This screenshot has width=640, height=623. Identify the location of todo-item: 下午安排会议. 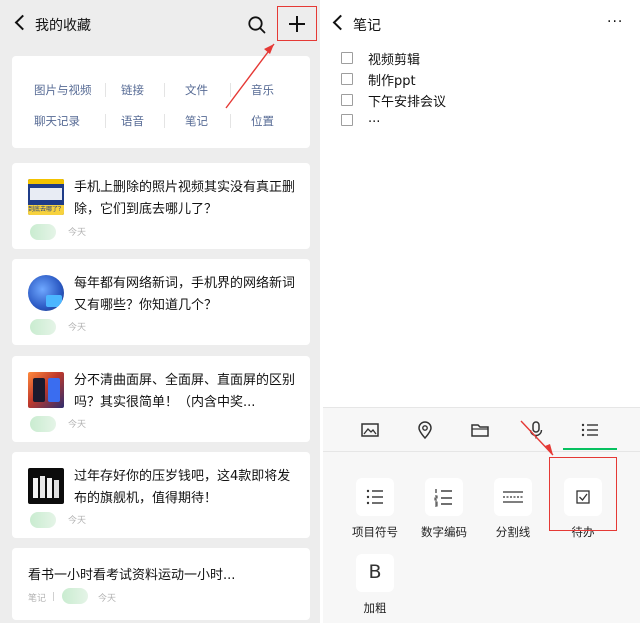
(481, 100).